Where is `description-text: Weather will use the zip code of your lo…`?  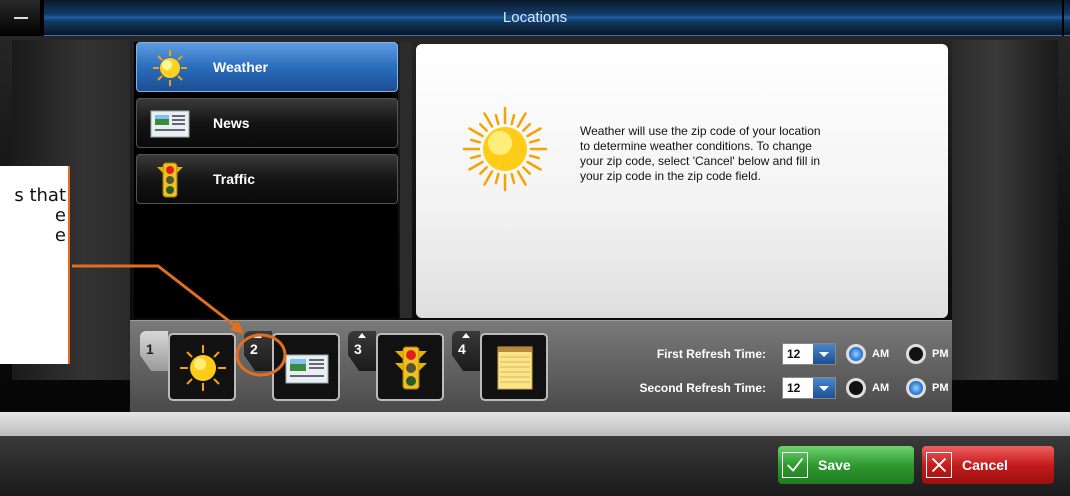 description-text: Weather will use the zip code of your lo… is located at coordinates (750, 154).